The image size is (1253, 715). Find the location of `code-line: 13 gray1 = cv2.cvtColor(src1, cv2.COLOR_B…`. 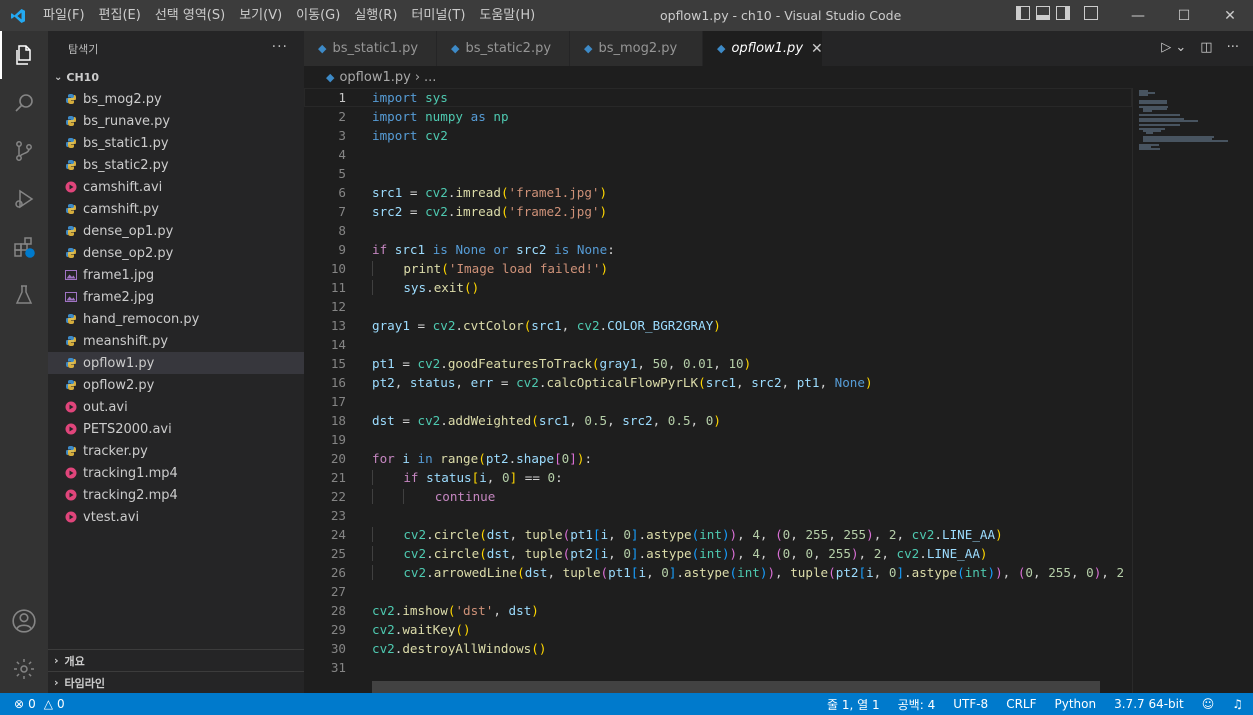

code-line: 13 gray1 = cv2.cvtColor(src1, cv2.COLOR_B… is located at coordinates (718, 325).